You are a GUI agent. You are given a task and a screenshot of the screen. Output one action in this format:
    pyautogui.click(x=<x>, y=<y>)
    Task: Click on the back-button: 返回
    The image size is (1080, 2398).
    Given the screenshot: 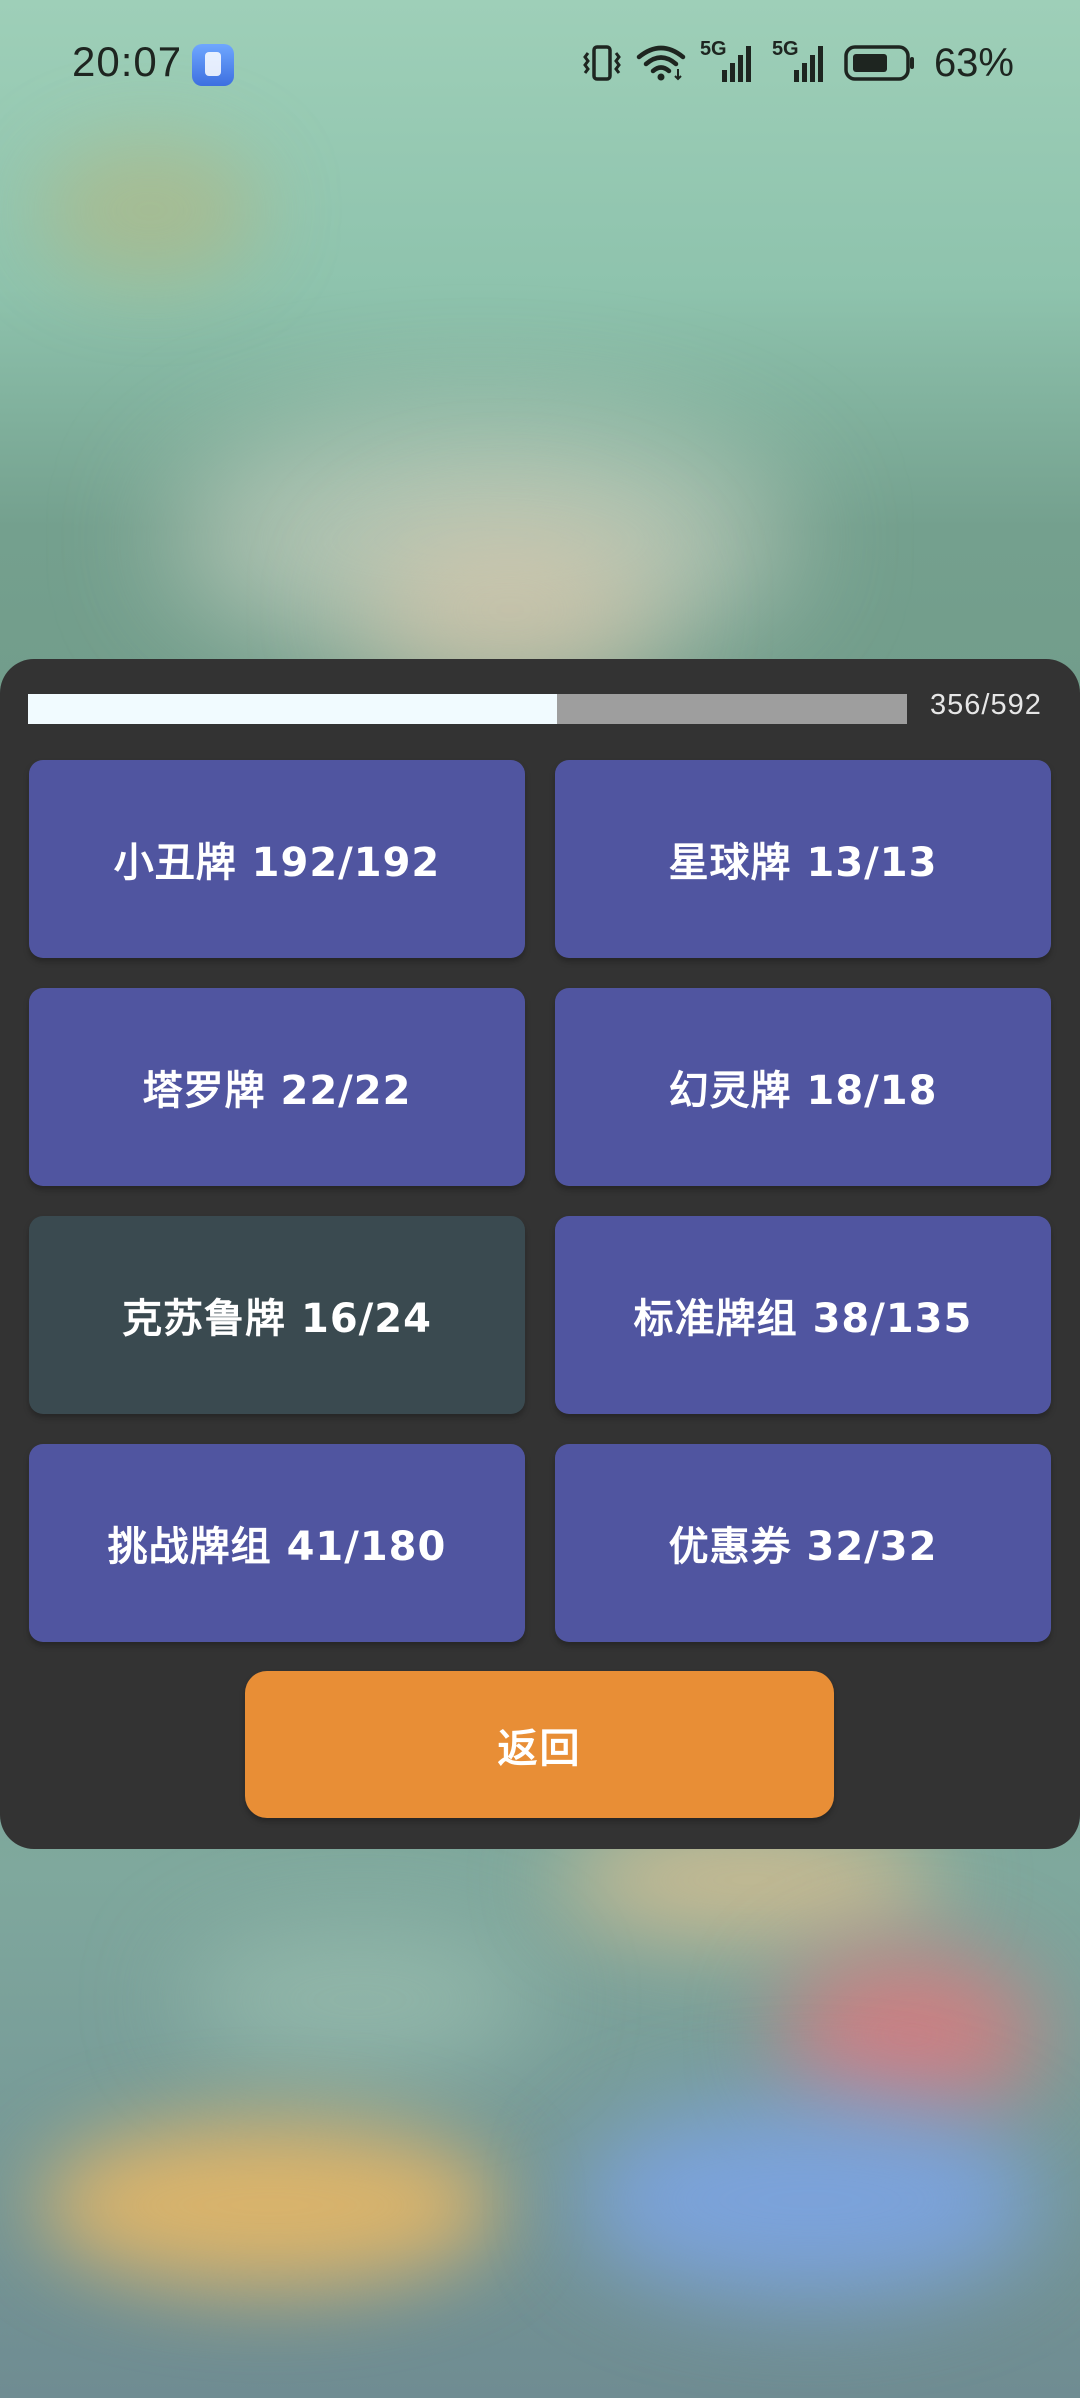 What is the action you would take?
    pyautogui.click(x=539, y=1744)
    